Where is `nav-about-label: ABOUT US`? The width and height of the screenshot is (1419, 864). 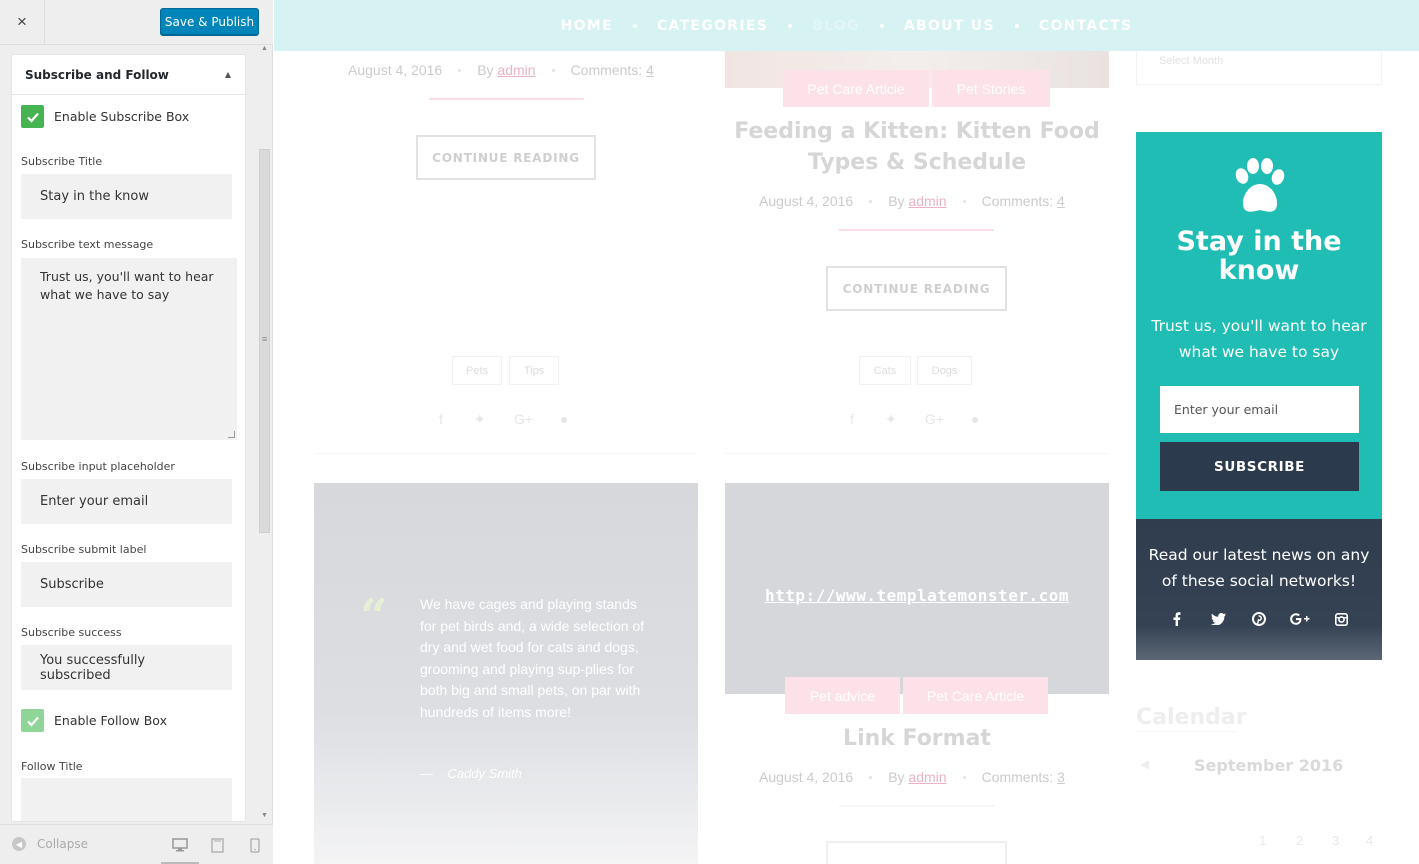
nav-about-label: ABOUT US is located at coordinates (949, 25).